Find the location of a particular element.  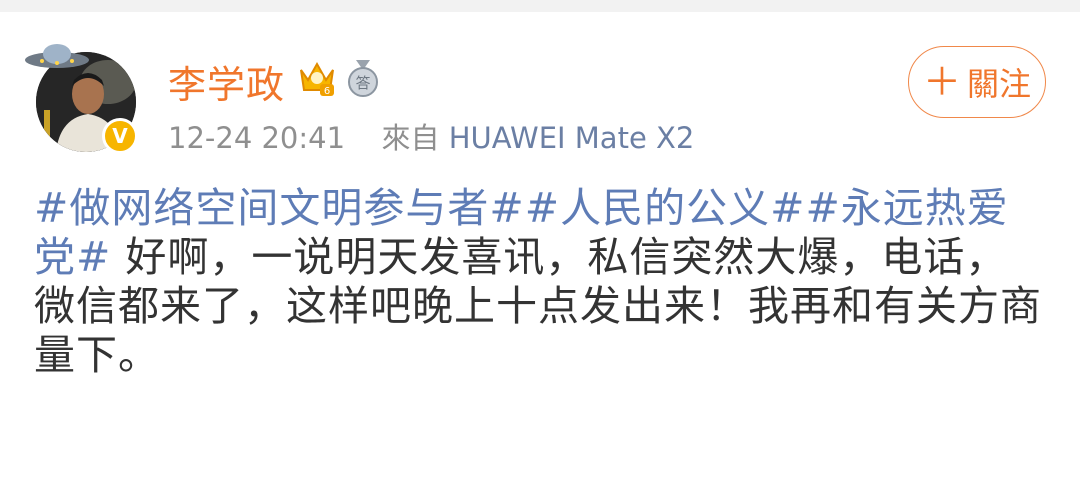

post-meta: 12-24 20:41 來自 HUAWEI Mate X2 is located at coordinates (431, 136).